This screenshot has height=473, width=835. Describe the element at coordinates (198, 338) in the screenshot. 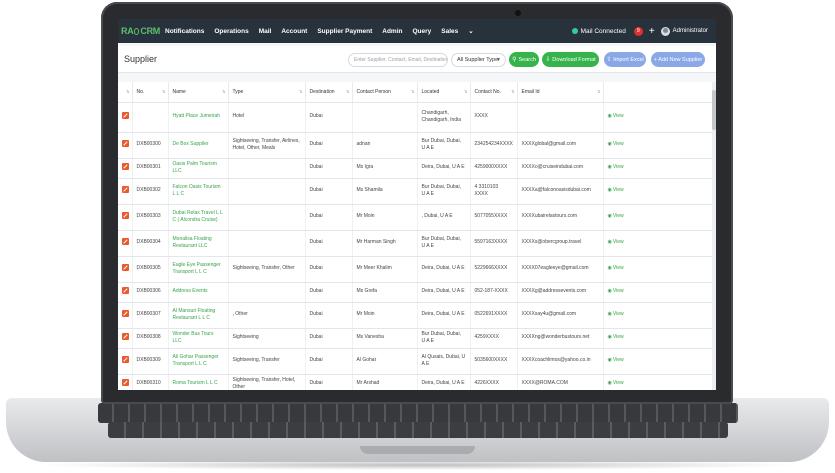

I see `cell-name: Wonder Bus Tours LLC` at that location.